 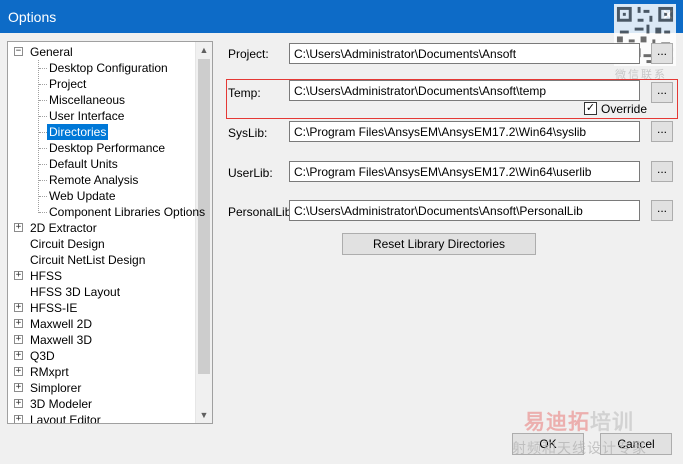 I want to click on tree-item: Circuit NetList Design, so click(x=102, y=260).